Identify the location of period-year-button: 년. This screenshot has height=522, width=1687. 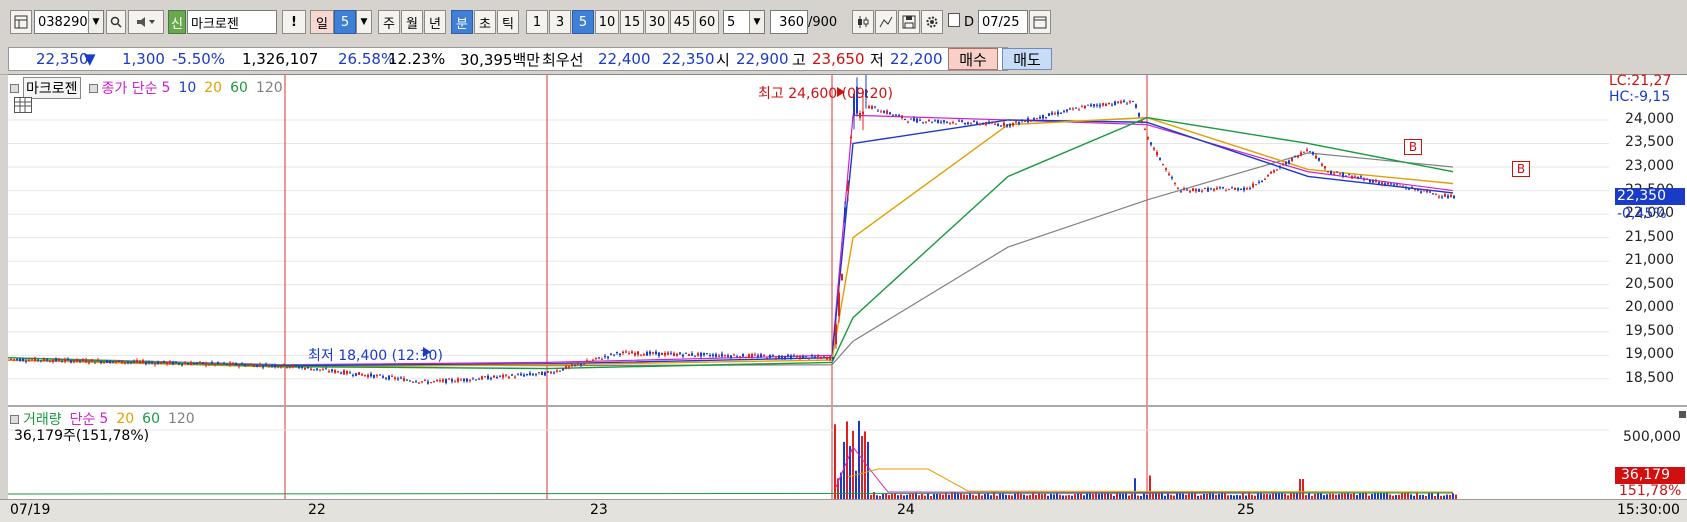
(435, 22).